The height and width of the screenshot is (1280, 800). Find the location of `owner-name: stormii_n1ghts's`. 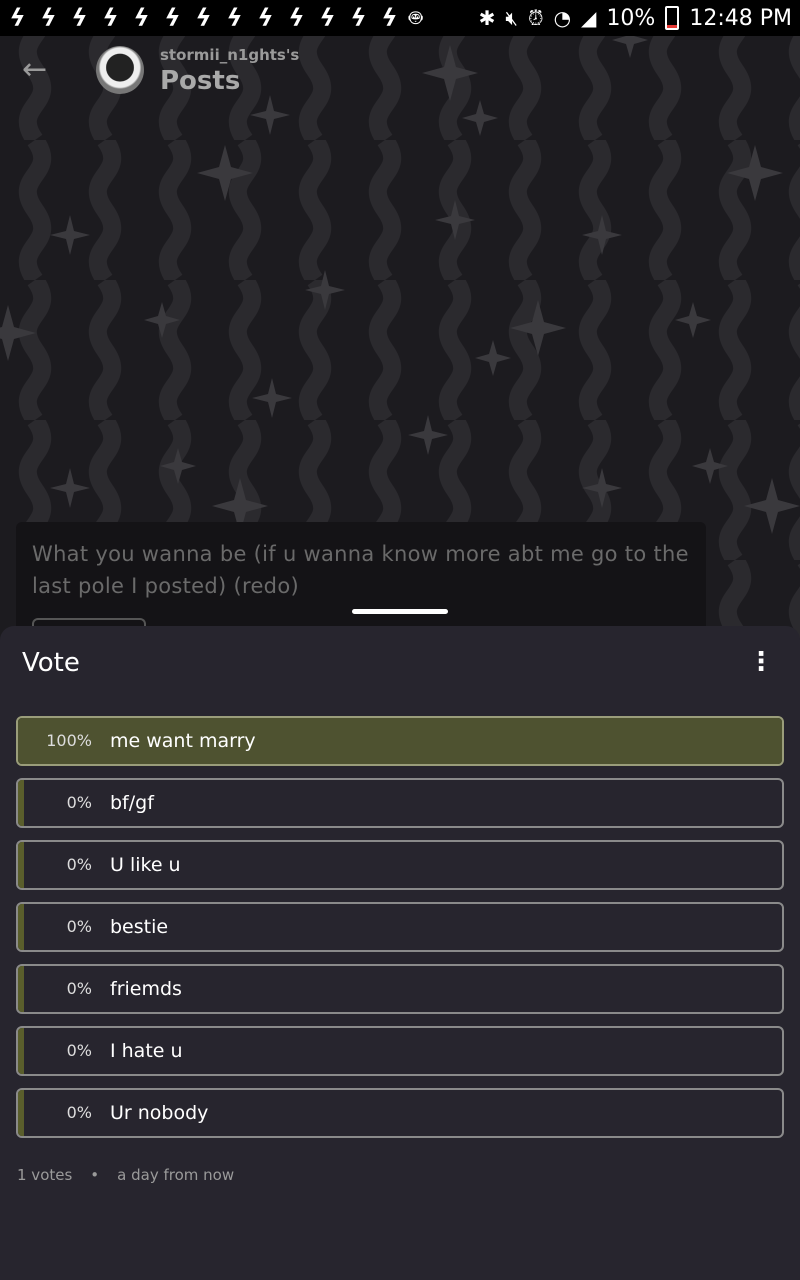

owner-name: stormii_n1ghts's is located at coordinates (230, 55).